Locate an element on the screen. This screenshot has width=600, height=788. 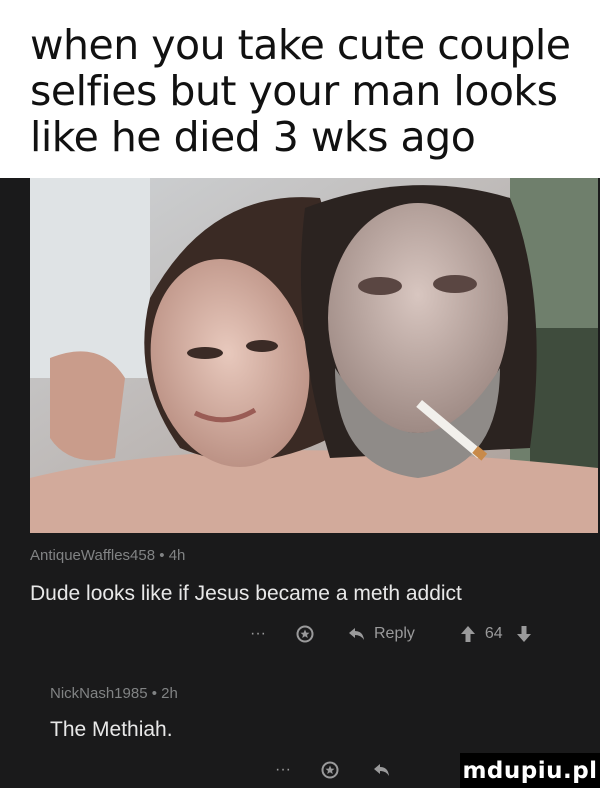
reply-button is located at coordinates (382, 770).